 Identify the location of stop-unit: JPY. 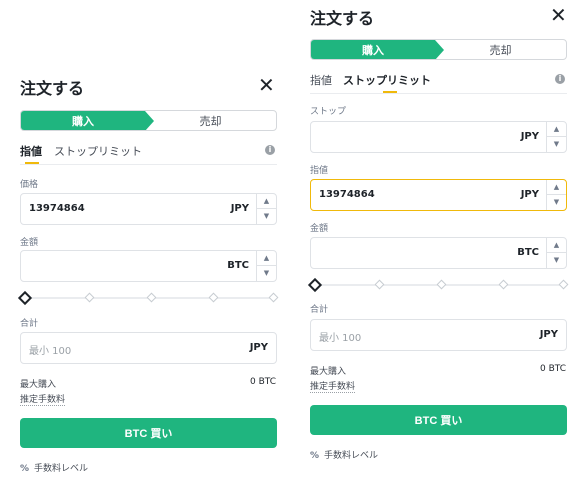
(529, 136).